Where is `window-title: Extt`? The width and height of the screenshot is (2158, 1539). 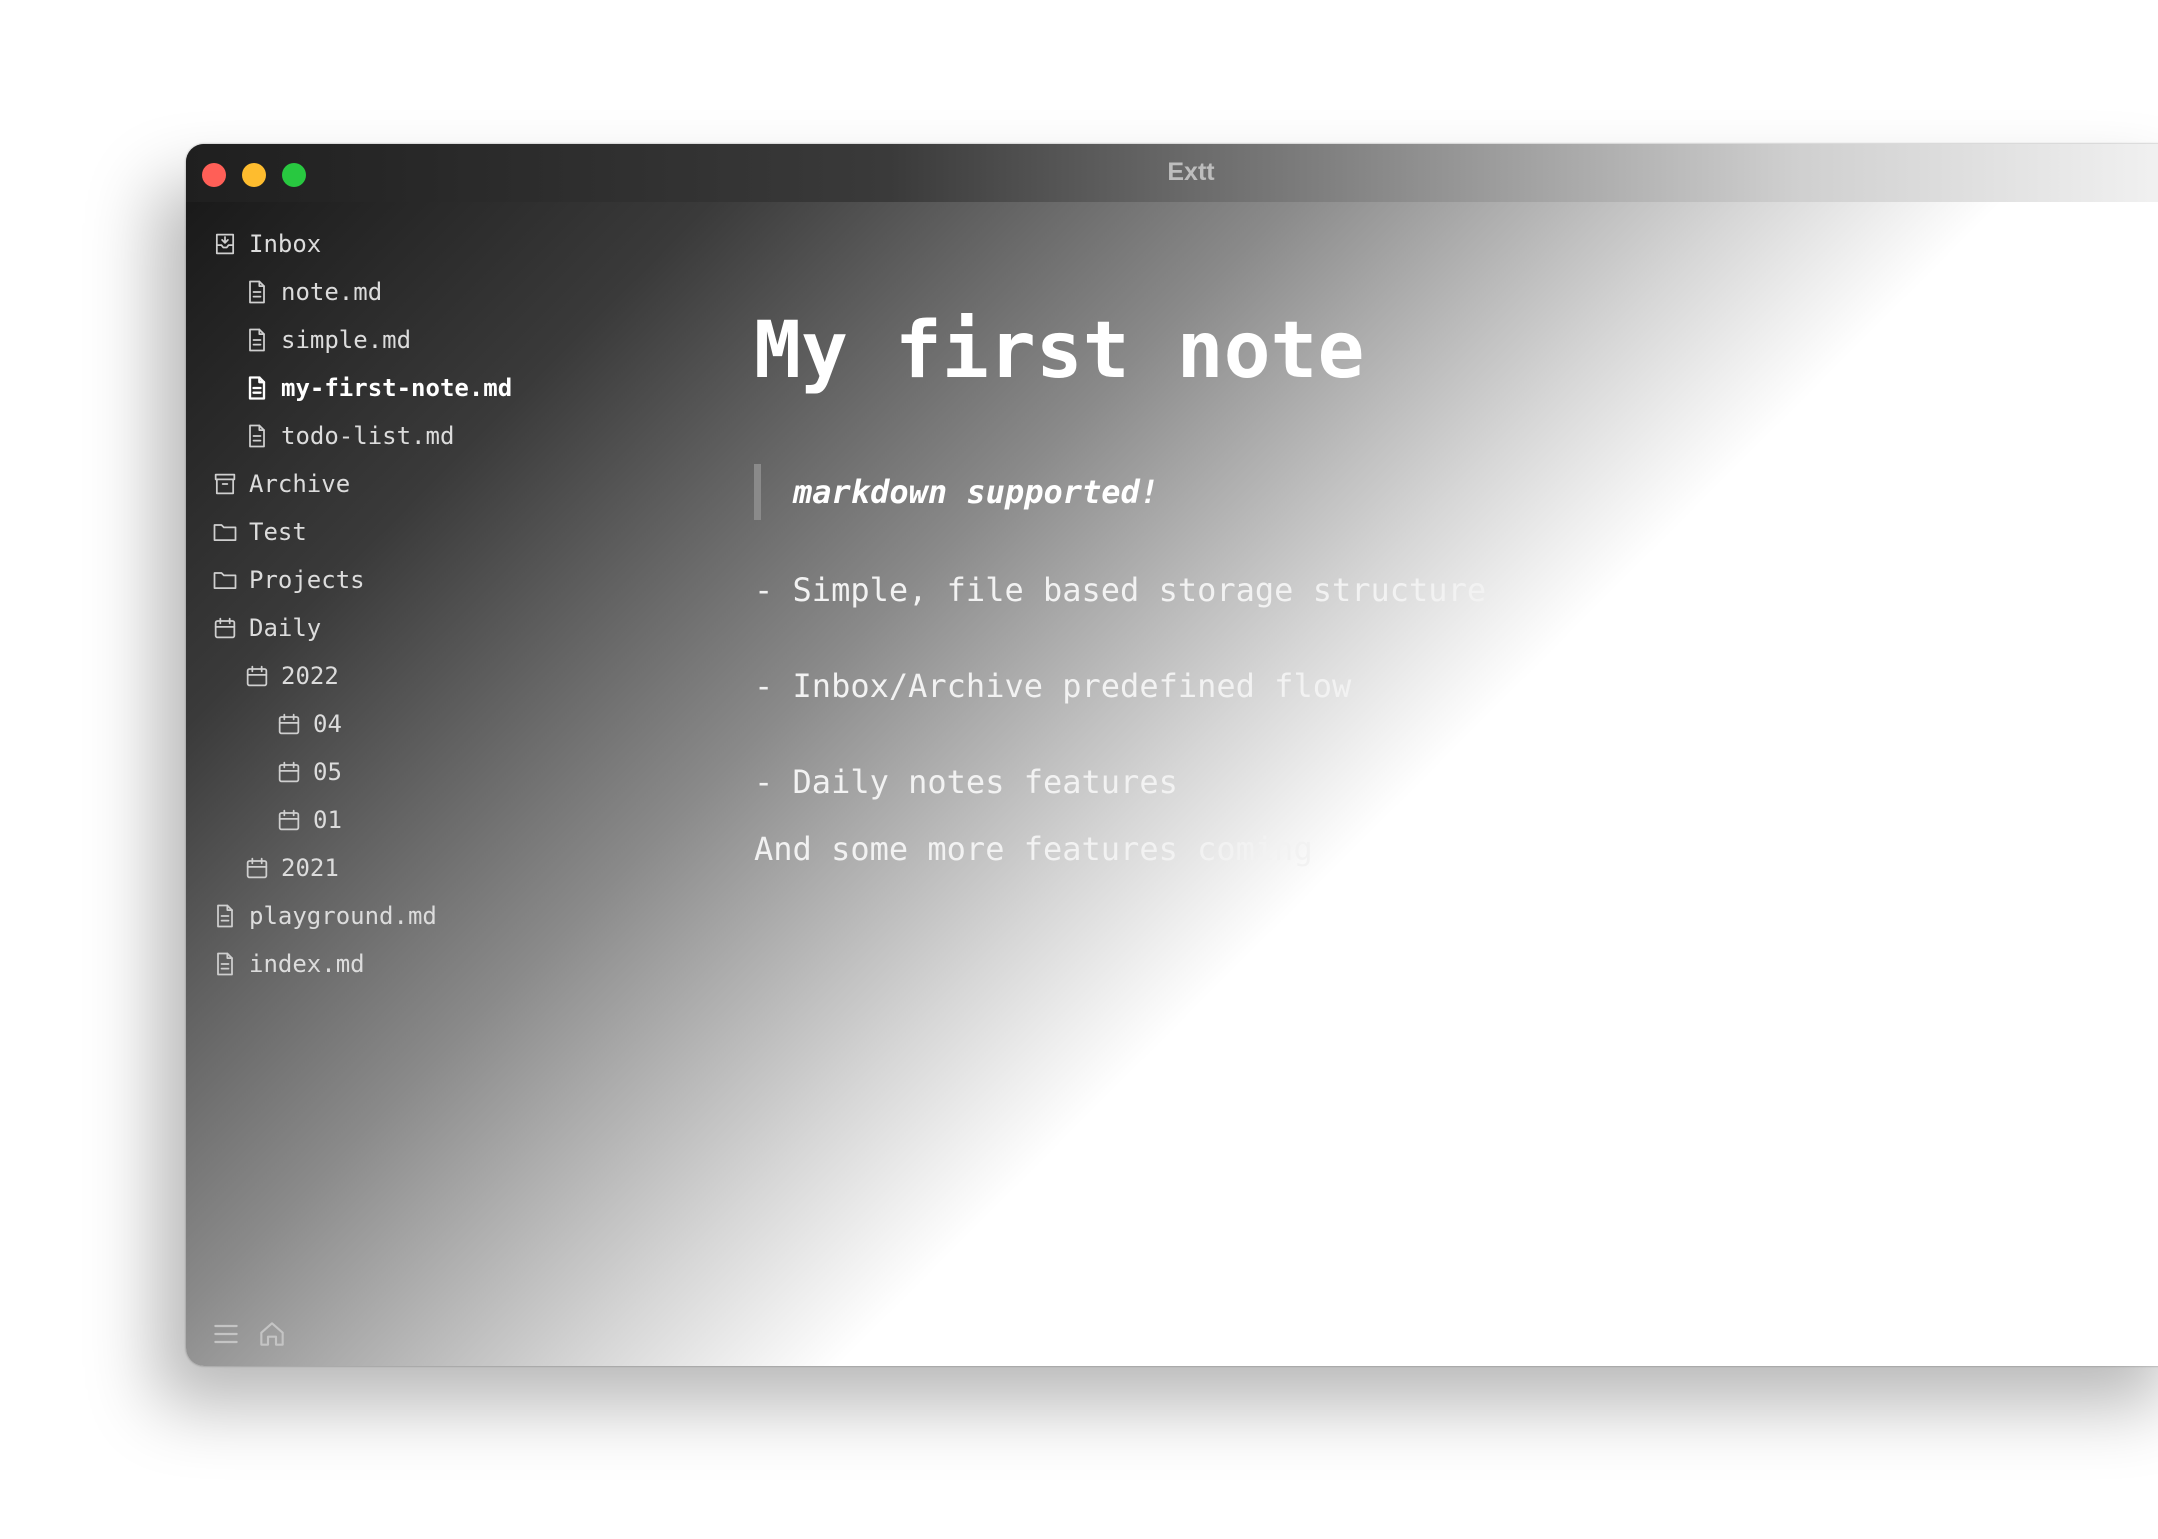
window-title: Extt is located at coordinates (1191, 172).